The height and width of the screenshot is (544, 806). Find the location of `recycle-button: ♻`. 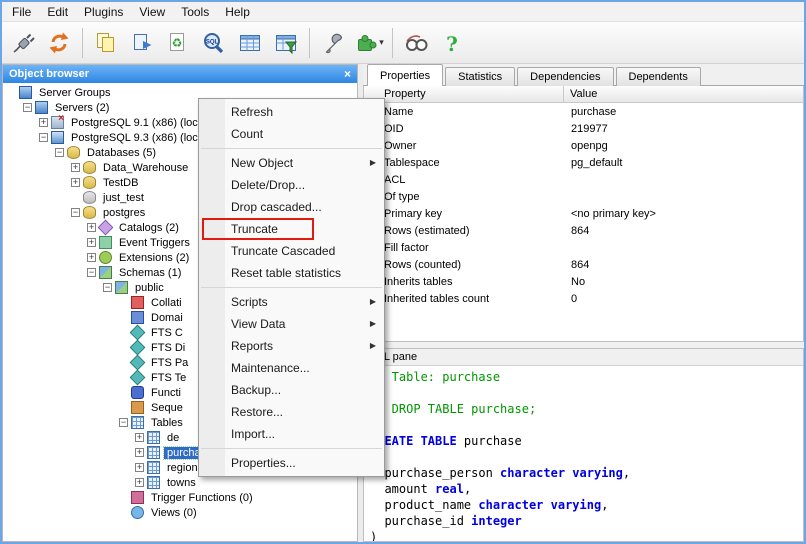

recycle-button: ♻ is located at coordinates (178, 43).